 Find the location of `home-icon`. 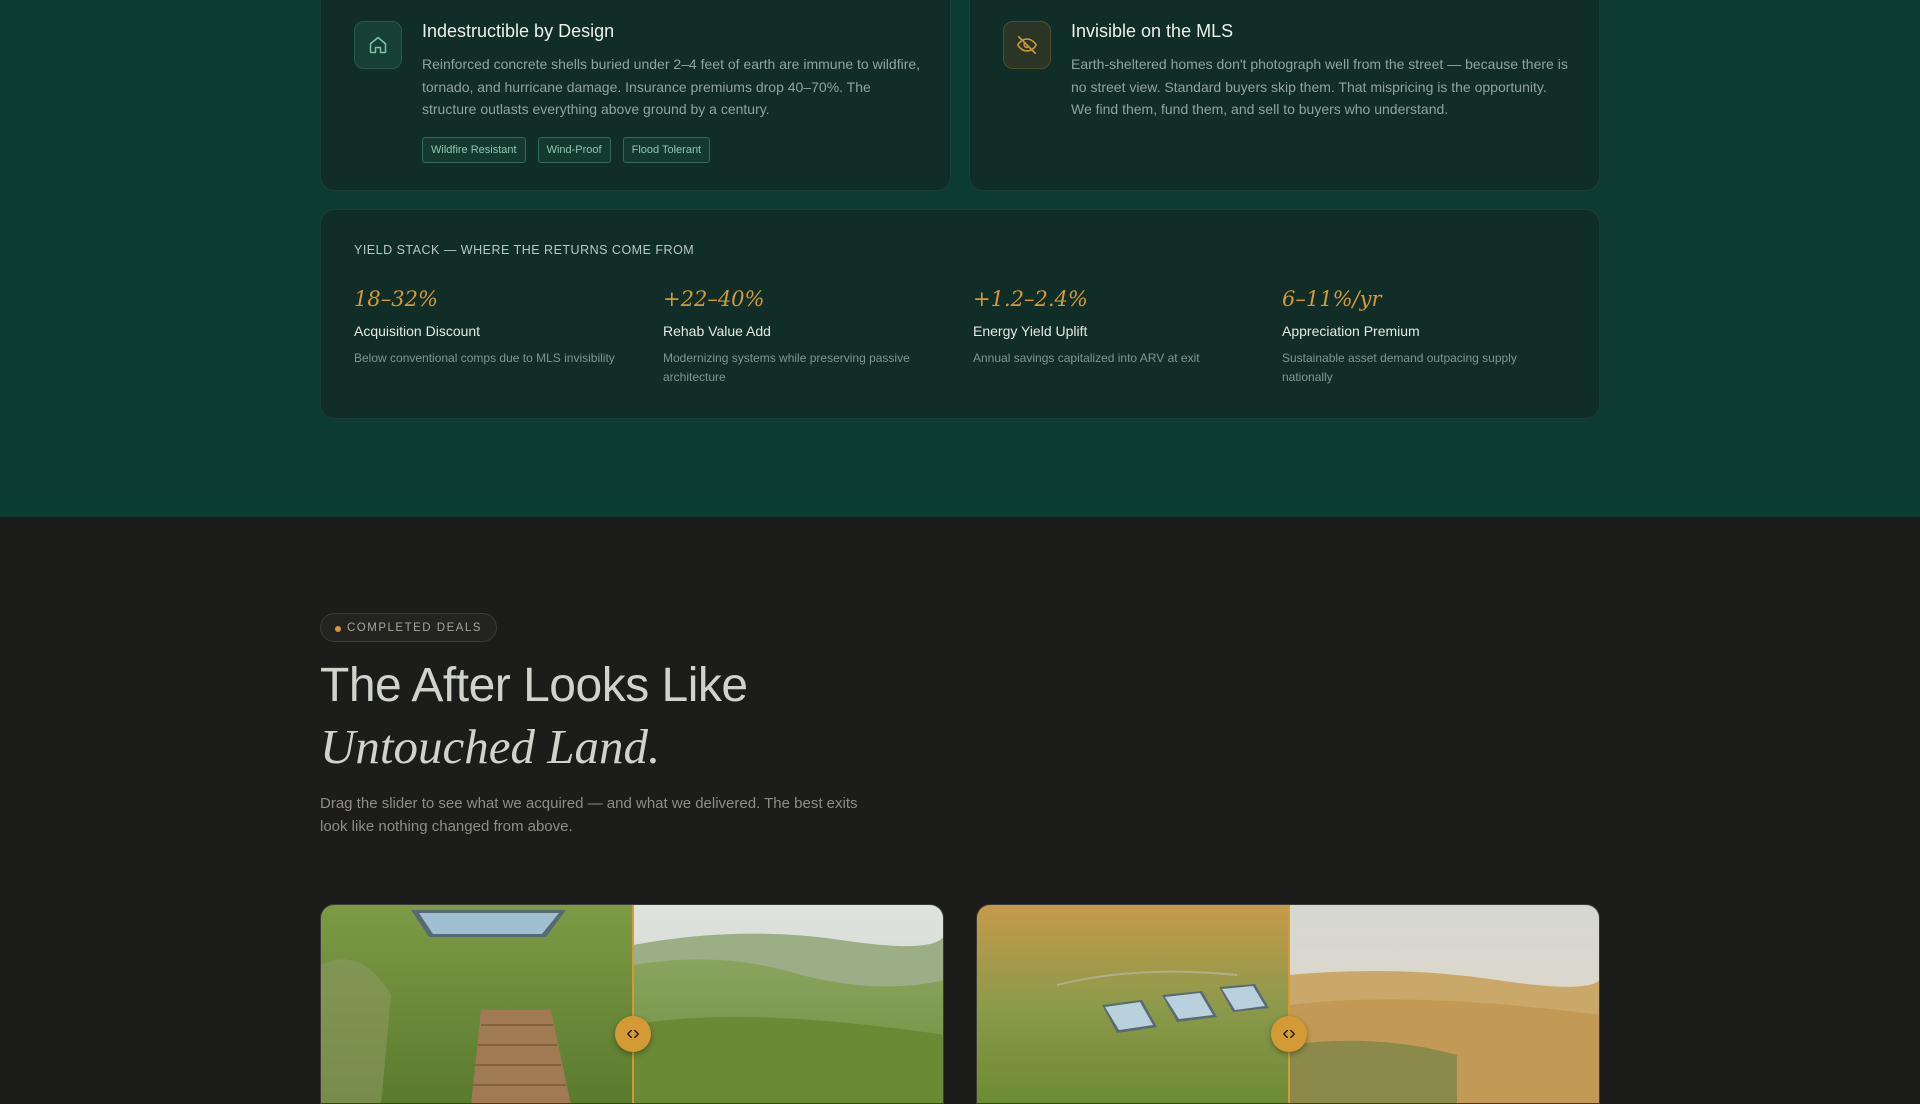

home-icon is located at coordinates (378, 45).